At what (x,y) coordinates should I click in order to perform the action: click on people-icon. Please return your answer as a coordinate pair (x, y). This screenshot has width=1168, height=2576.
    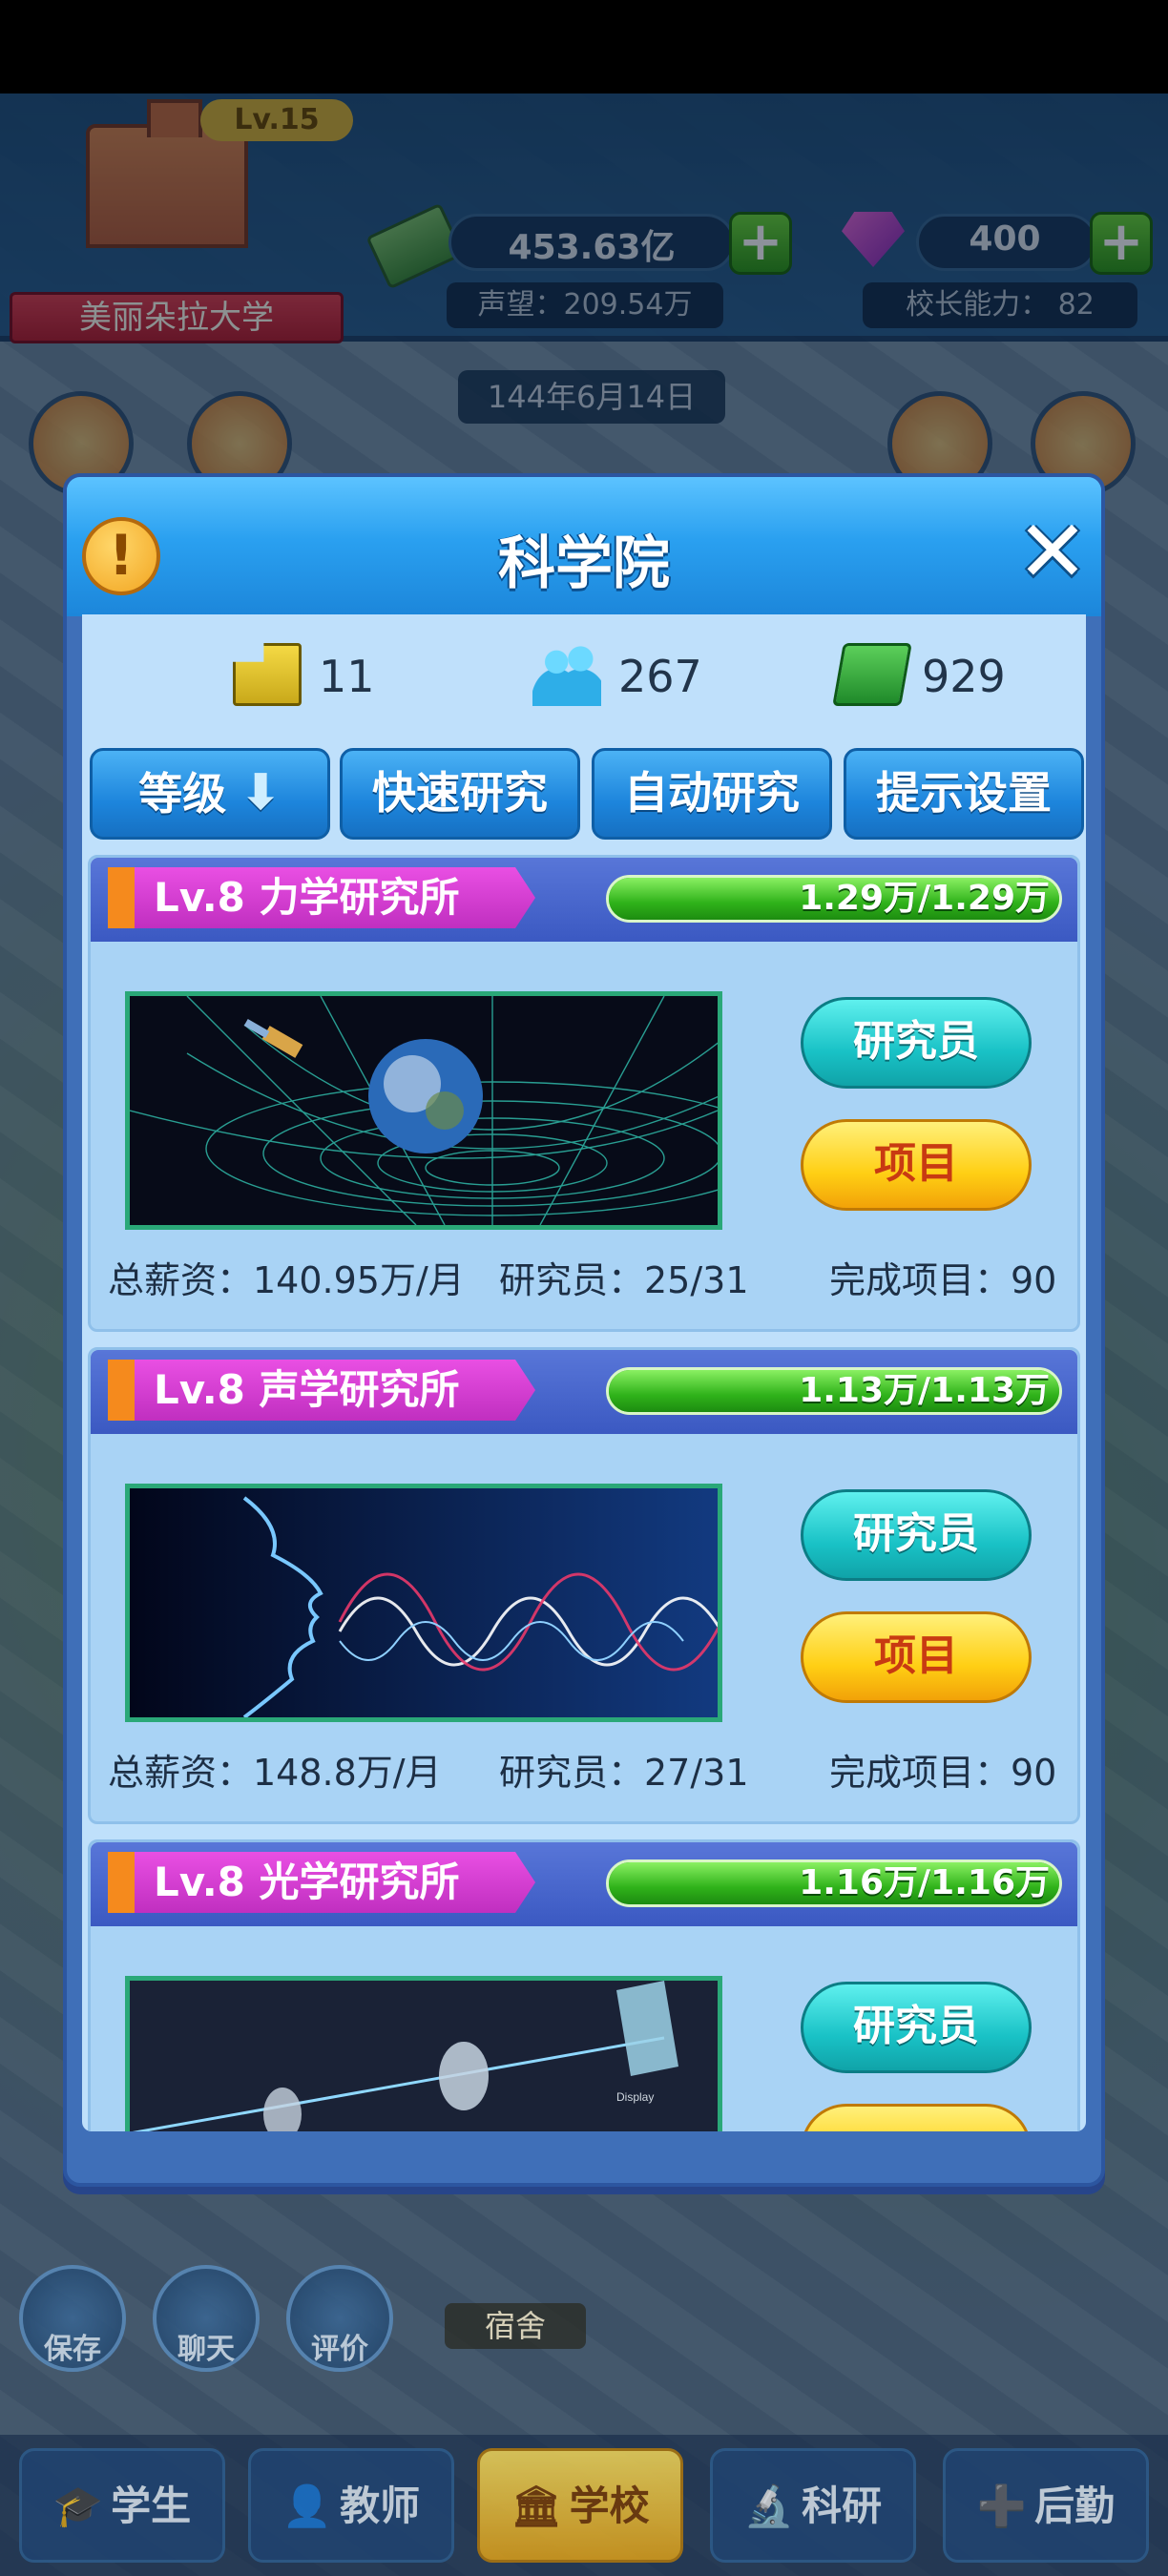
    Looking at the image, I should click on (566, 674).